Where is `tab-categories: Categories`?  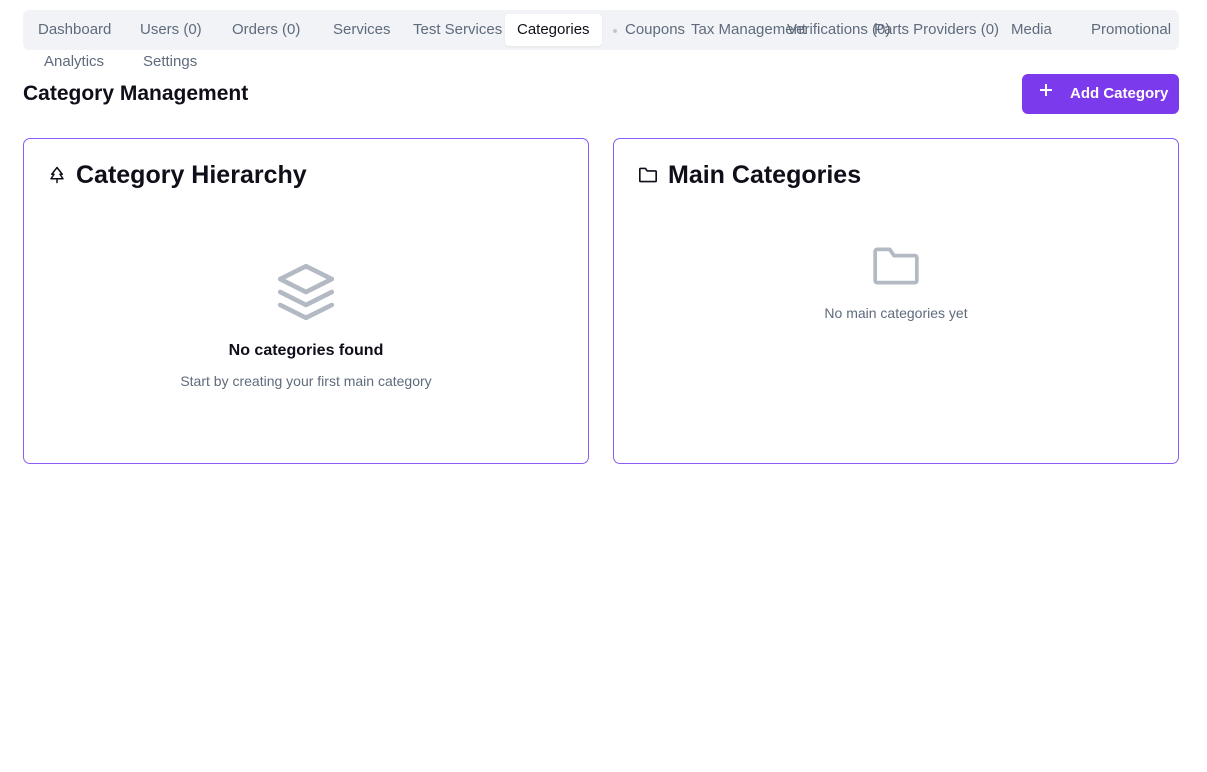
tab-categories: Categories is located at coordinates (553, 30).